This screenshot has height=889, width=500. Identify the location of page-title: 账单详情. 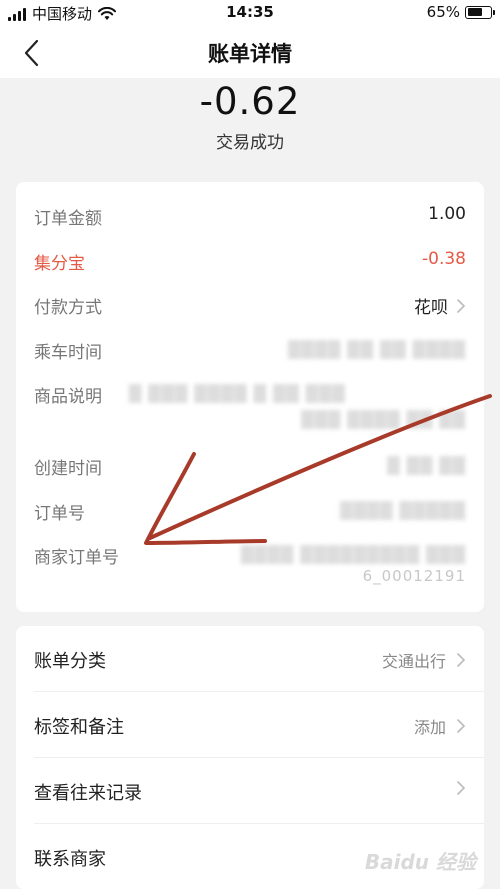
(250, 54).